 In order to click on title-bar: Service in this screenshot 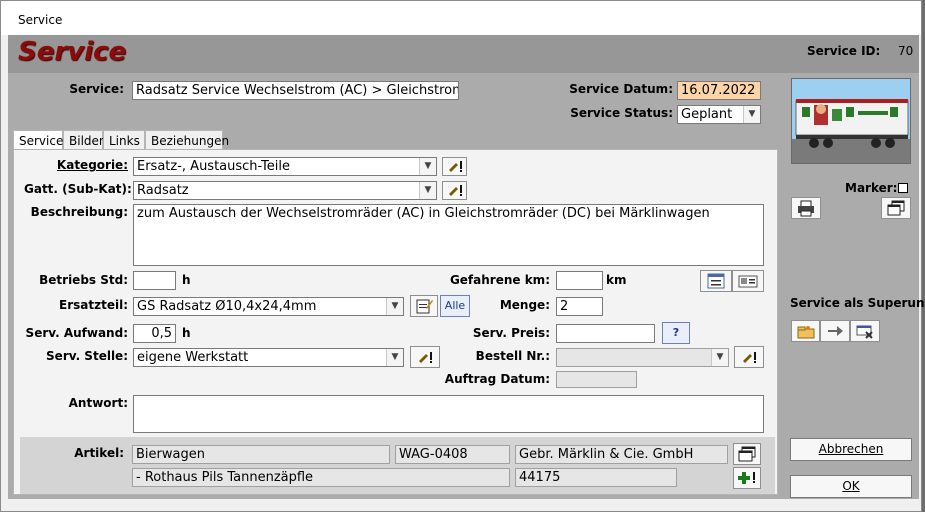, I will do `click(461, 18)`.